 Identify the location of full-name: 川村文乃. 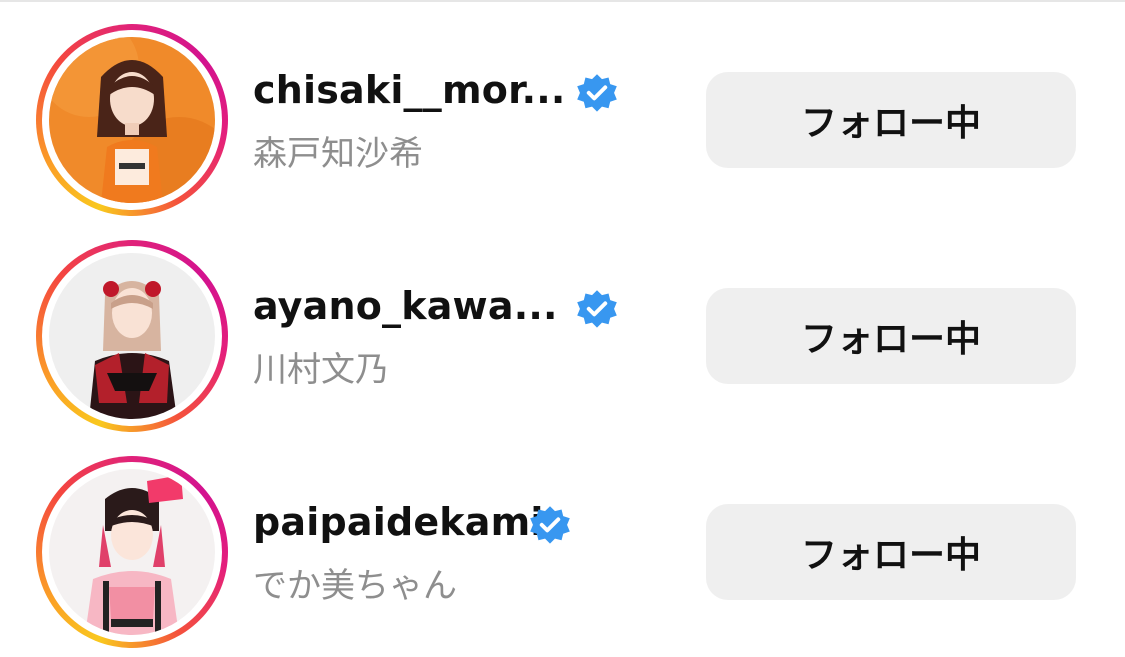
(321, 370).